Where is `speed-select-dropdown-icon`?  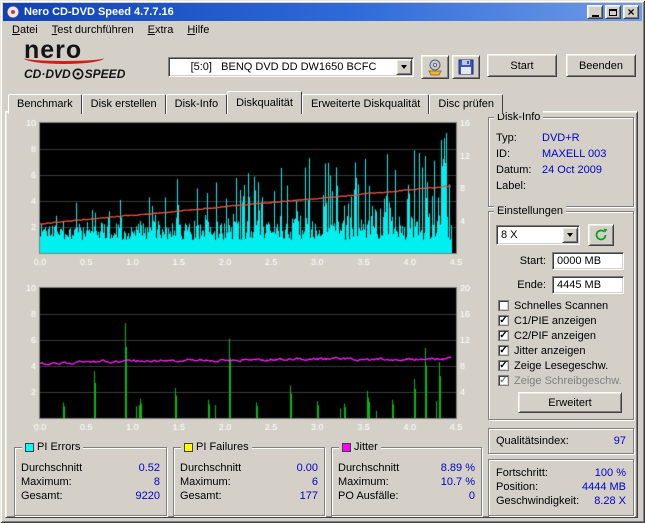
speed-select-dropdown-icon is located at coordinates (570, 235).